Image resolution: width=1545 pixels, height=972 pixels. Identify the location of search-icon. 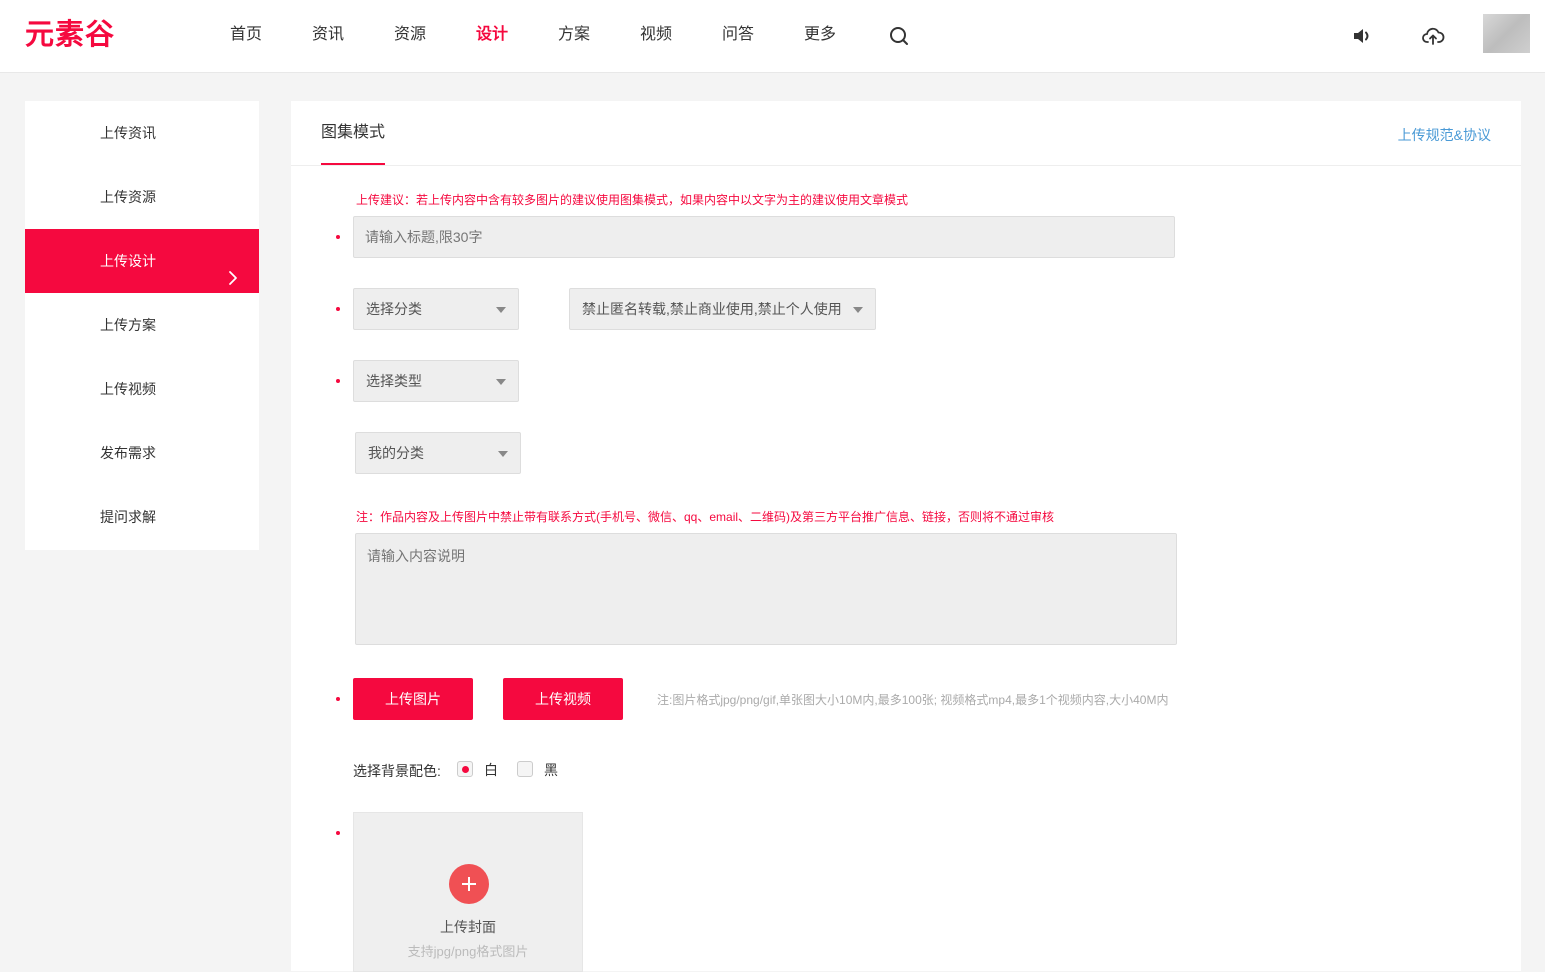
(899, 36).